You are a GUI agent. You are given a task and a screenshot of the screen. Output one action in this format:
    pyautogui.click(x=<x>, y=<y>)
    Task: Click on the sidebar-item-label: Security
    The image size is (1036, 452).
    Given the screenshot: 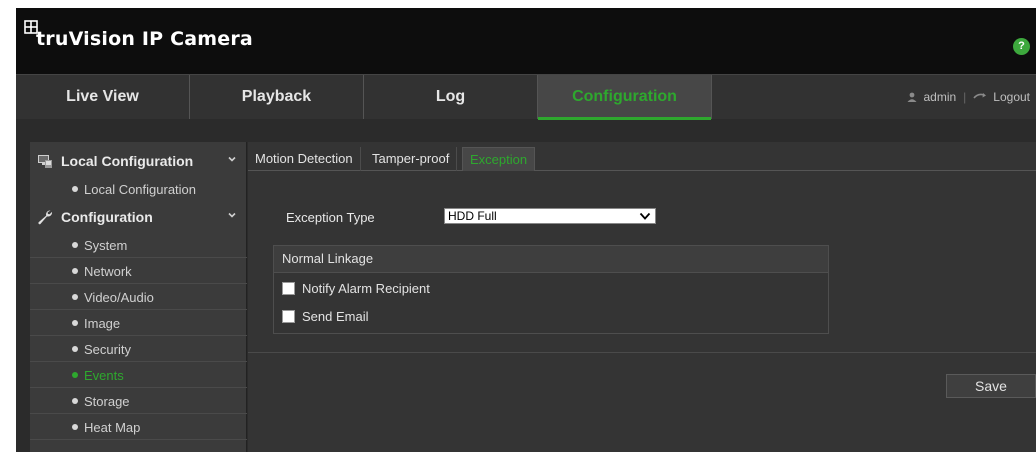 What is the action you would take?
    pyautogui.click(x=107, y=349)
    